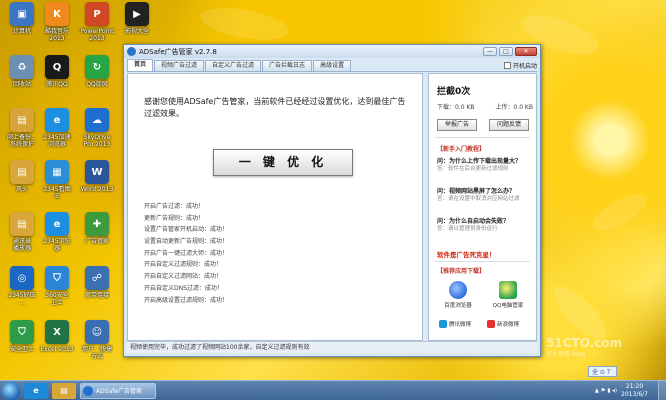 The image size is (666, 400). Describe the element at coordinates (64, 390) in the screenshot. I see `explorer-icon: ▤` at that location.